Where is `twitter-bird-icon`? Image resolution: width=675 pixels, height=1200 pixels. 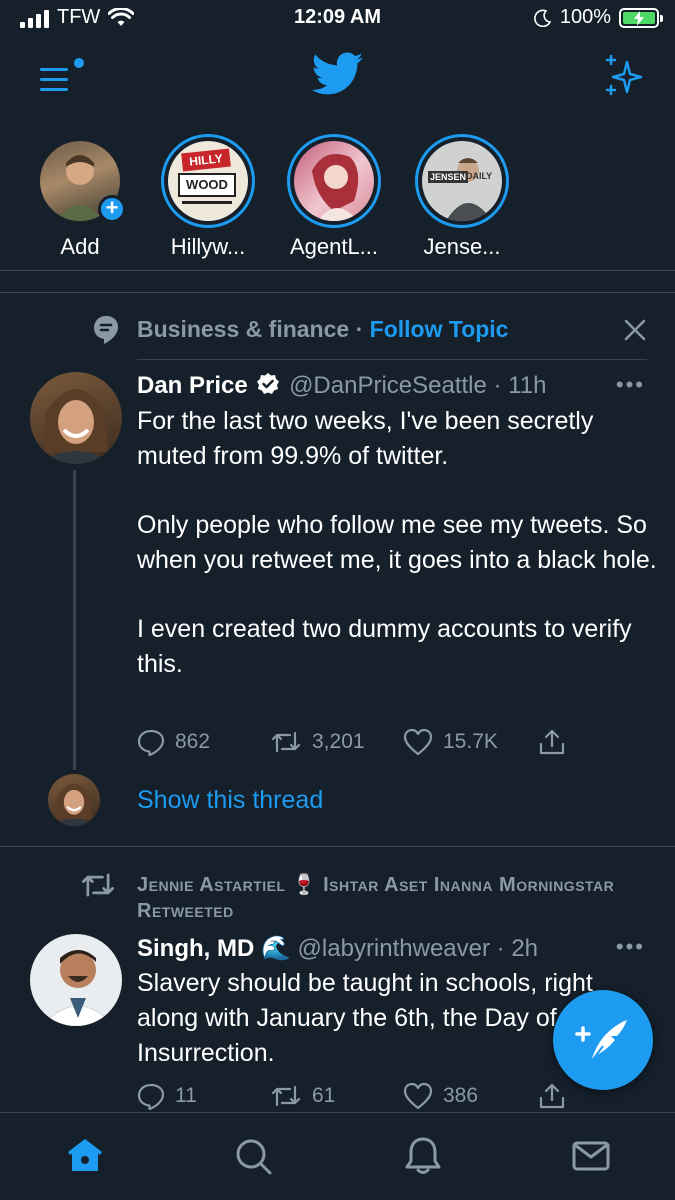
twitter-bird-icon is located at coordinates (338, 74).